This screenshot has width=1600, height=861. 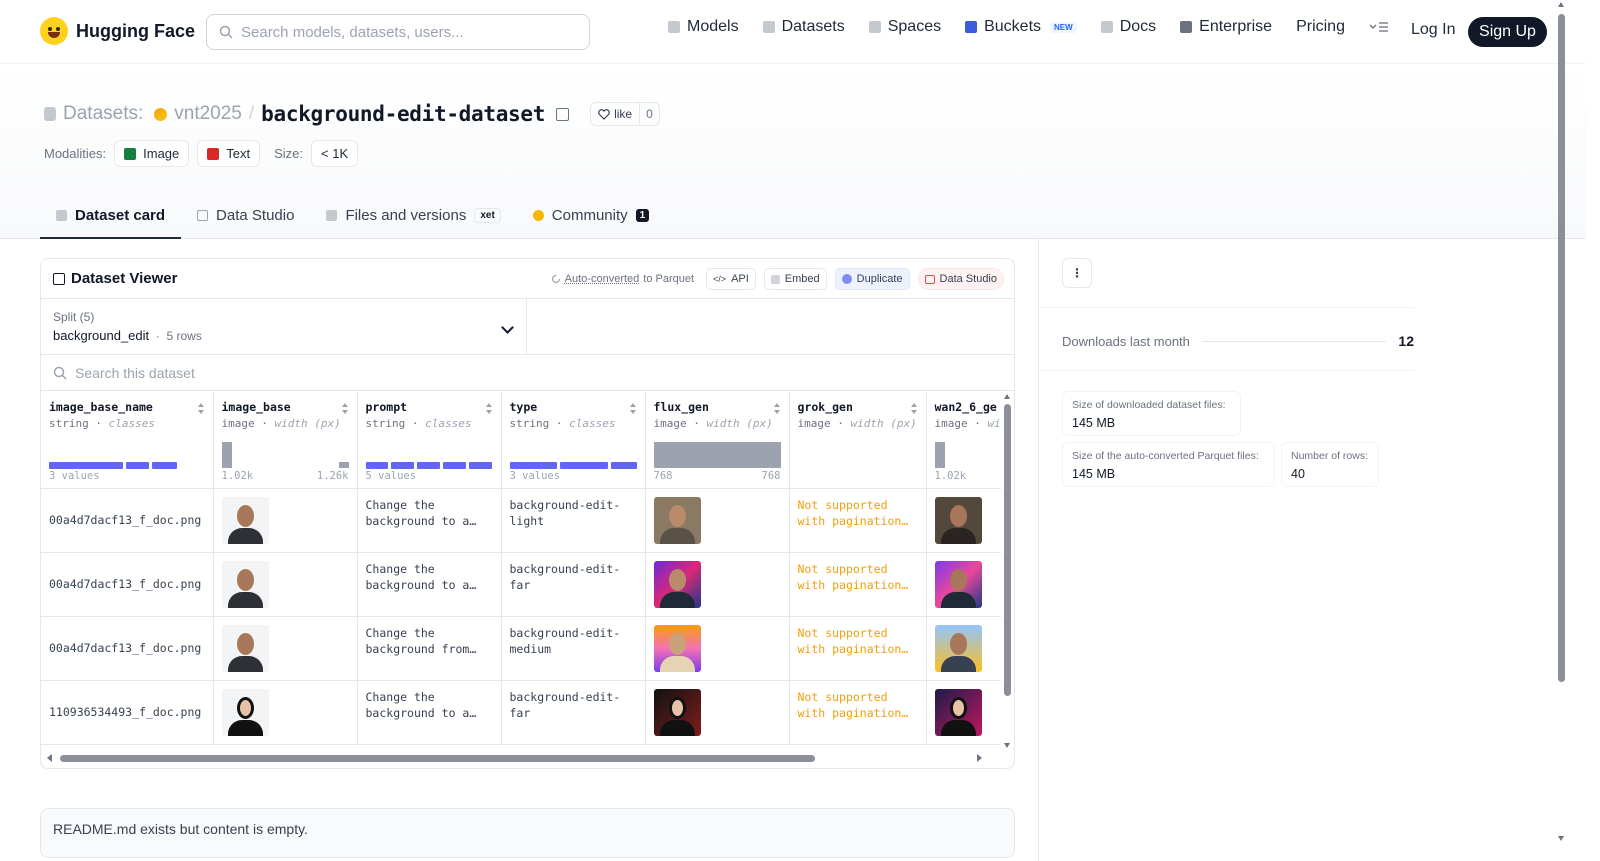 What do you see at coordinates (284, 327) in the screenshot?
I see `split-selector: Split (5) background_edit · 5 rows` at bounding box center [284, 327].